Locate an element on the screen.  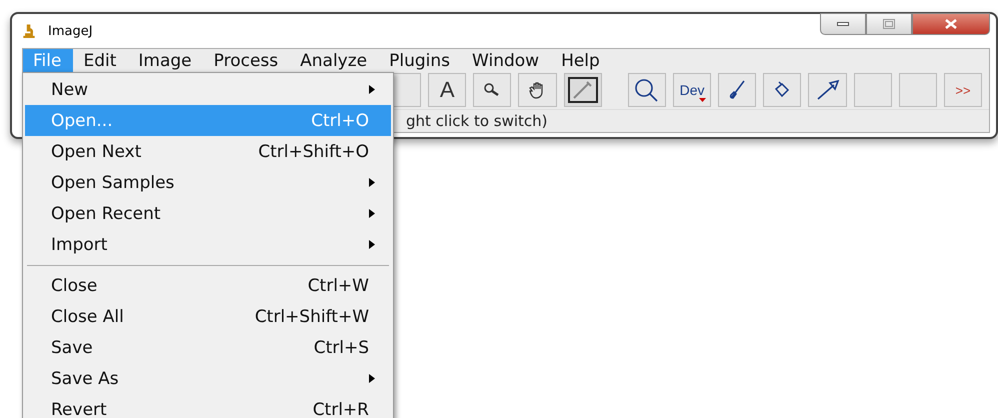
close-icon is located at coordinates (951, 24).